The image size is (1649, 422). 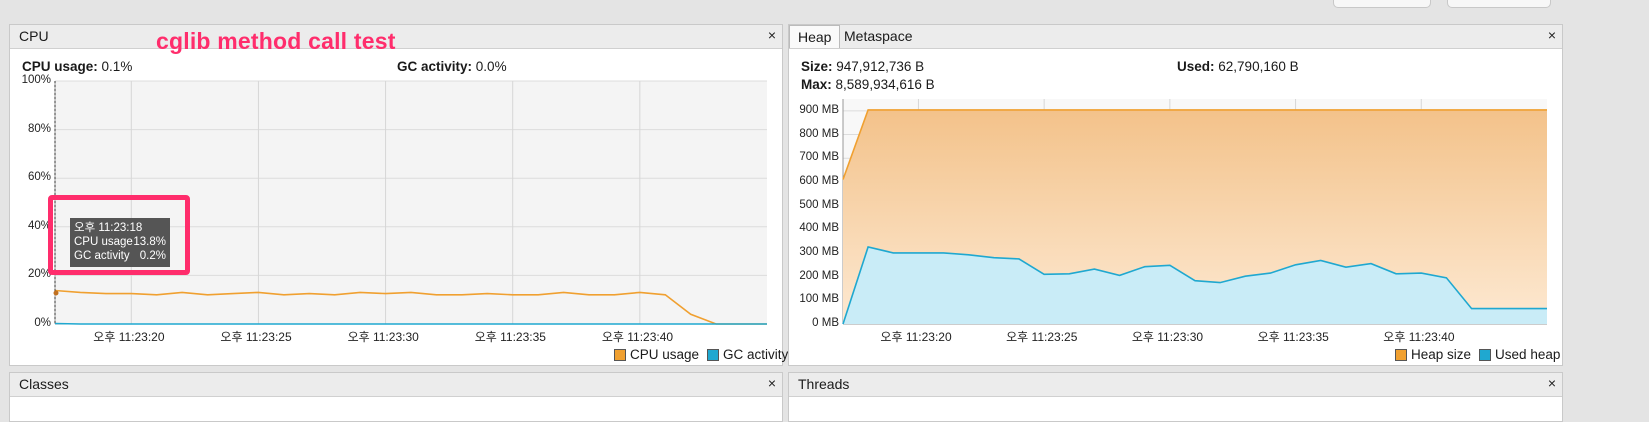 What do you see at coordinates (819, 228) in the screenshot?
I see `y-tick-label: 400 MB` at bounding box center [819, 228].